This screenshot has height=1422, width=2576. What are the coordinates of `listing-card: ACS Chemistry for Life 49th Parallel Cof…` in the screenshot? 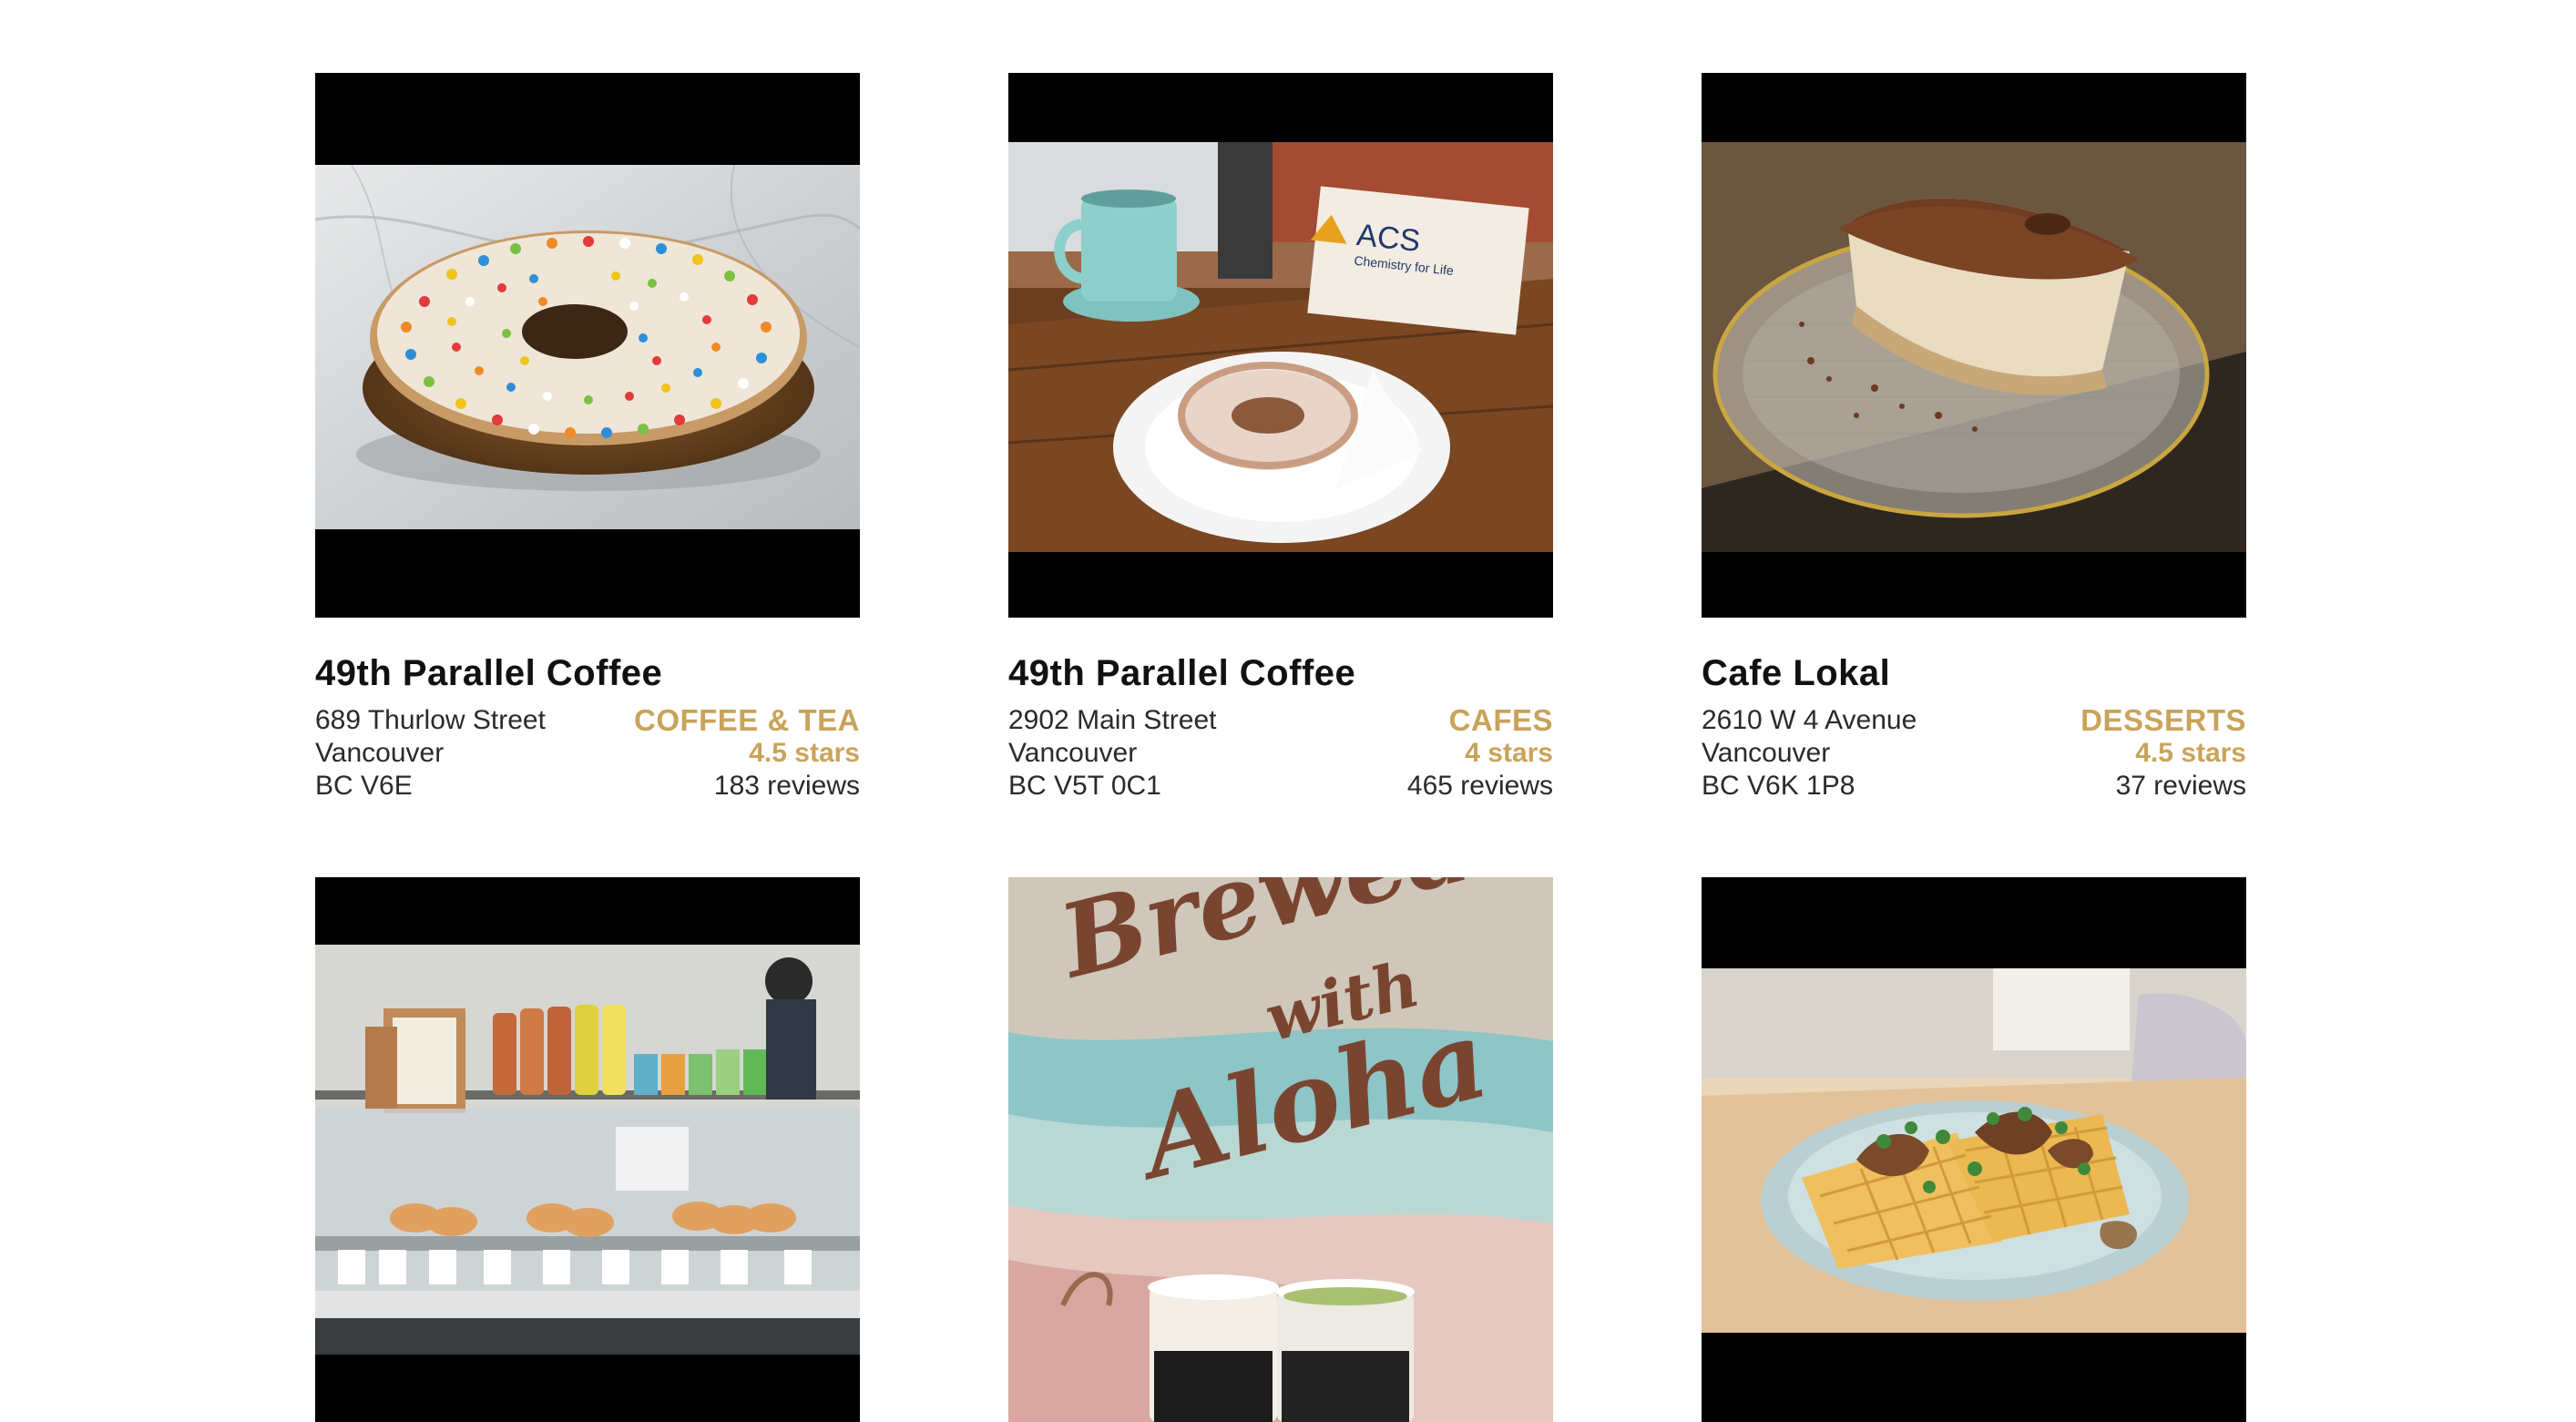 It's located at (1280, 438).